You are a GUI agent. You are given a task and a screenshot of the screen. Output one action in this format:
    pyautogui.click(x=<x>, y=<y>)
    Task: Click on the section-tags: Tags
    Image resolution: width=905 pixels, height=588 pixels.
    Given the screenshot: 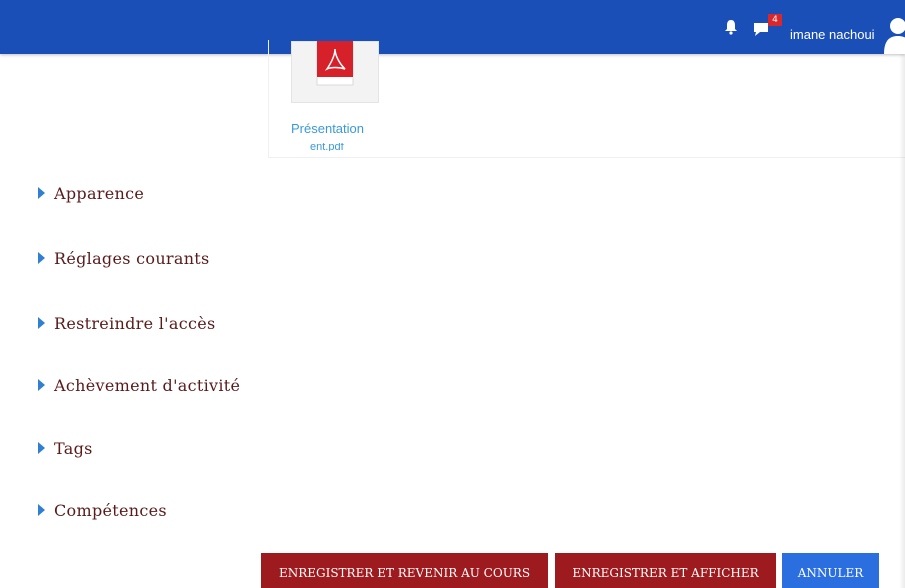 What is the action you would take?
    pyautogui.click(x=65, y=448)
    